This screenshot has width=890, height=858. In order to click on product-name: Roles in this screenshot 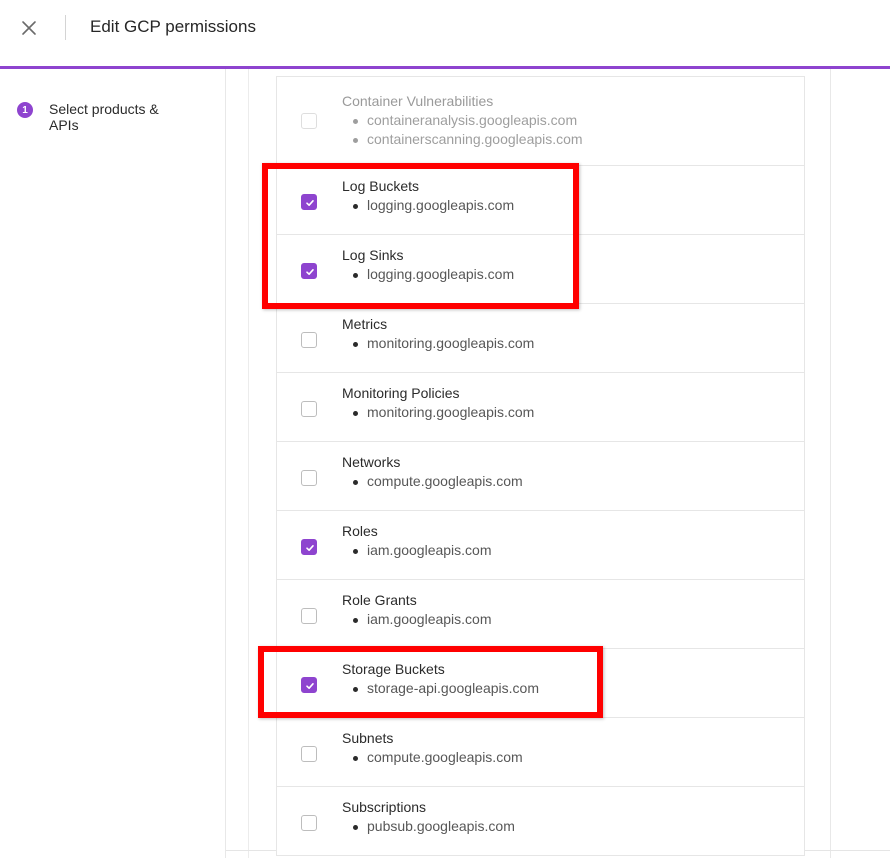, I will do `click(360, 531)`.